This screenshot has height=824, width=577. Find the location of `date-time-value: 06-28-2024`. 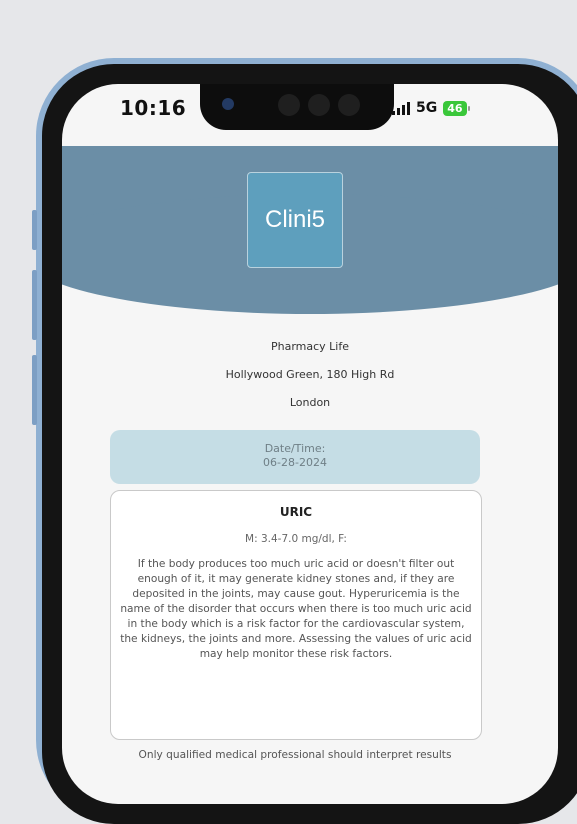

date-time-value: 06-28-2024 is located at coordinates (295, 462).